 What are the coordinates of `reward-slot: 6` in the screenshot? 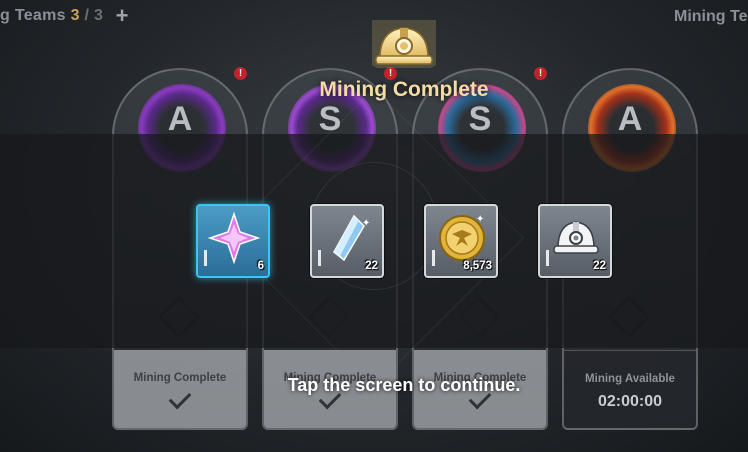 It's located at (233, 241).